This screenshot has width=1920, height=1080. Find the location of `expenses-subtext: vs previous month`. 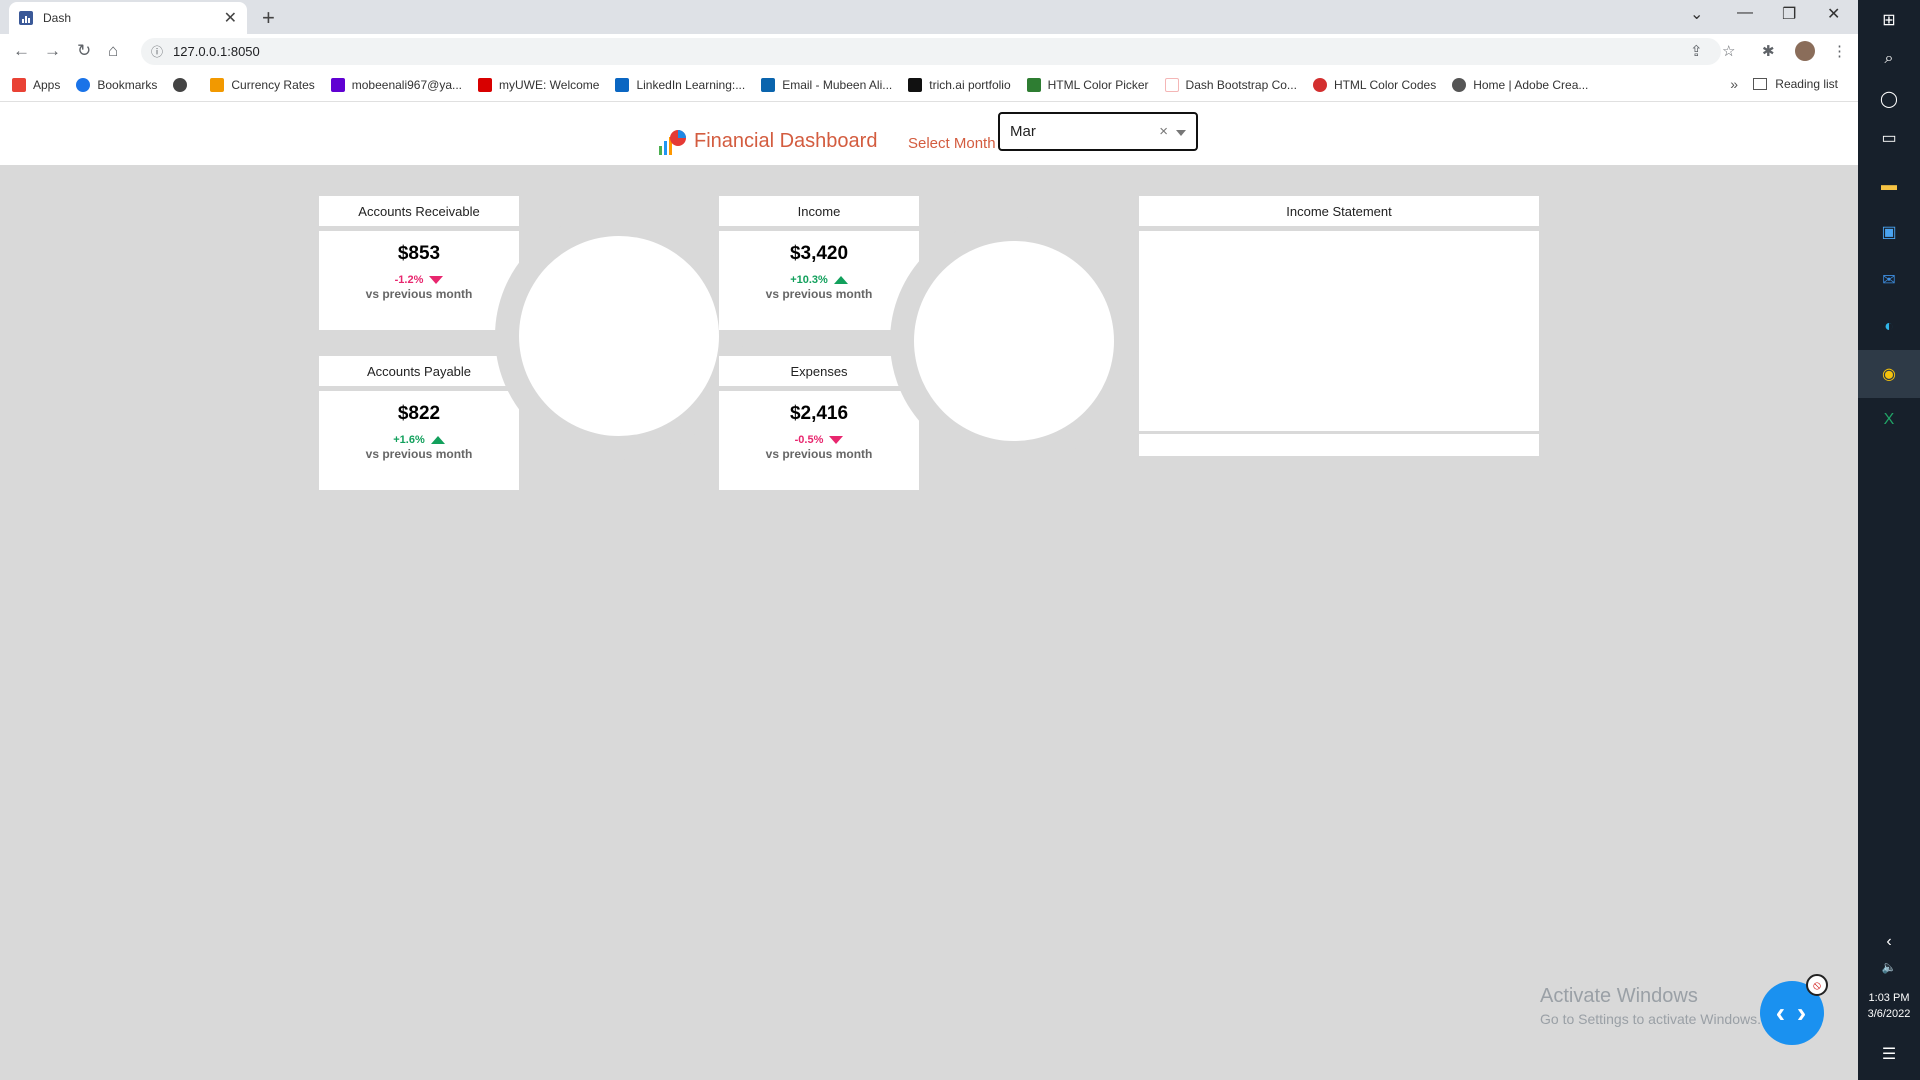

expenses-subtext: vs previous month is located at coordinates (819, 454).